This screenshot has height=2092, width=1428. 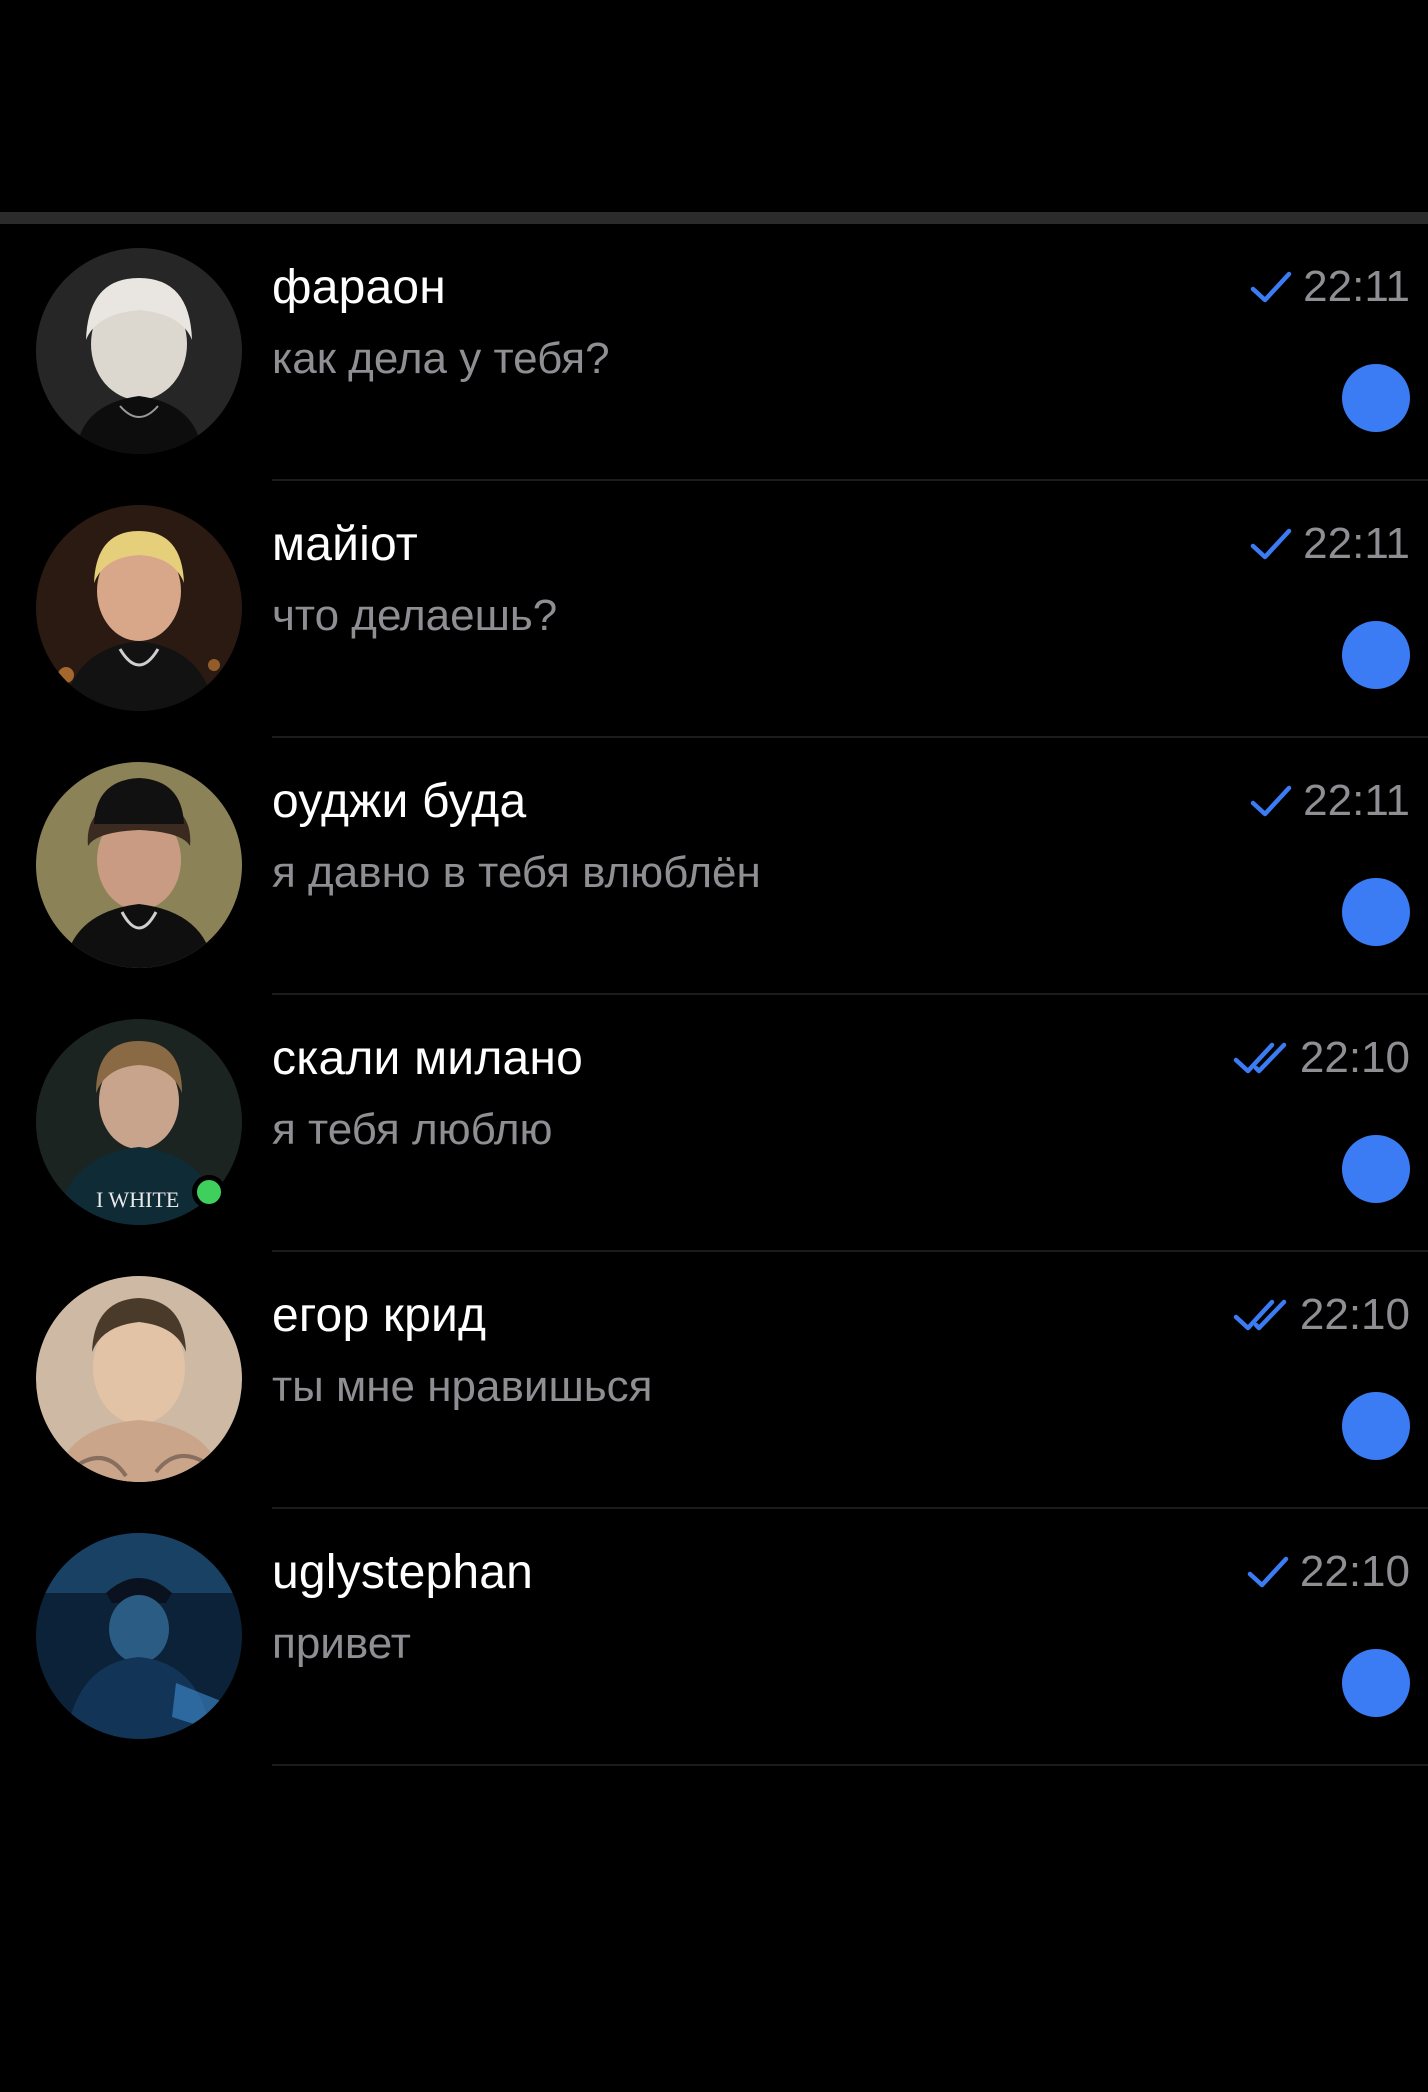 I want to click on chat-name: майіот, so click(x=345, y=544).